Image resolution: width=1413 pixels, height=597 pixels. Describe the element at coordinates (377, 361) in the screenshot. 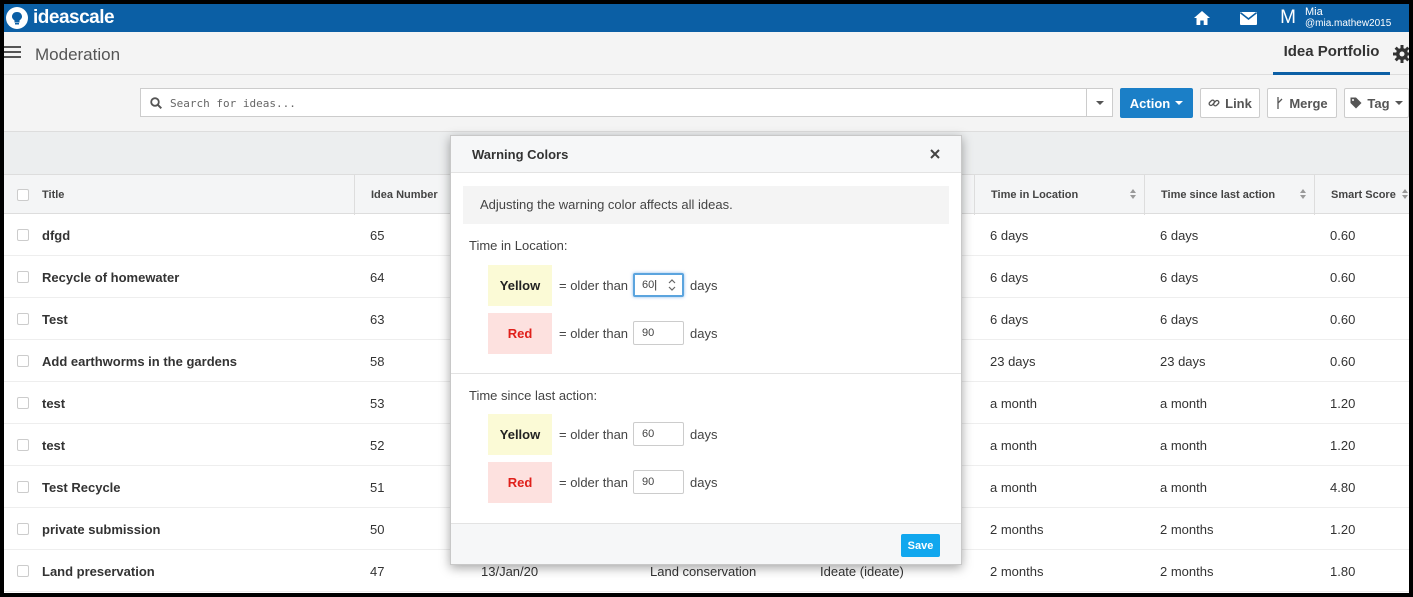

I see `cell-idea-number: 58` at that location.